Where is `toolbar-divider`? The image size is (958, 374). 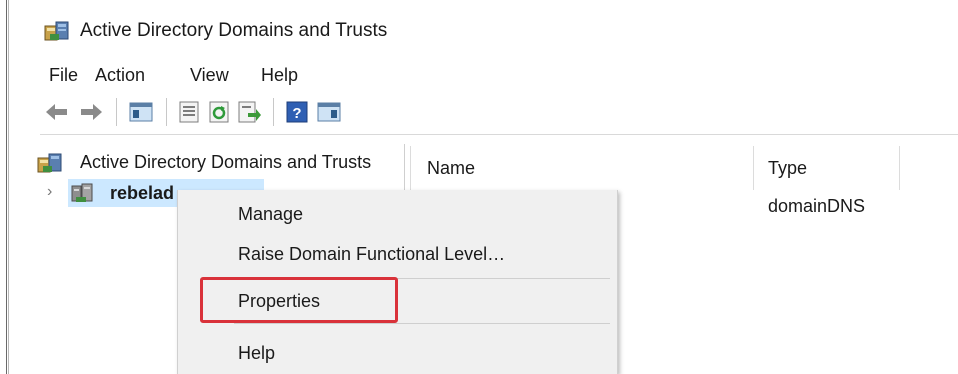
toolbar-divider is located at coordinates (499, 134).